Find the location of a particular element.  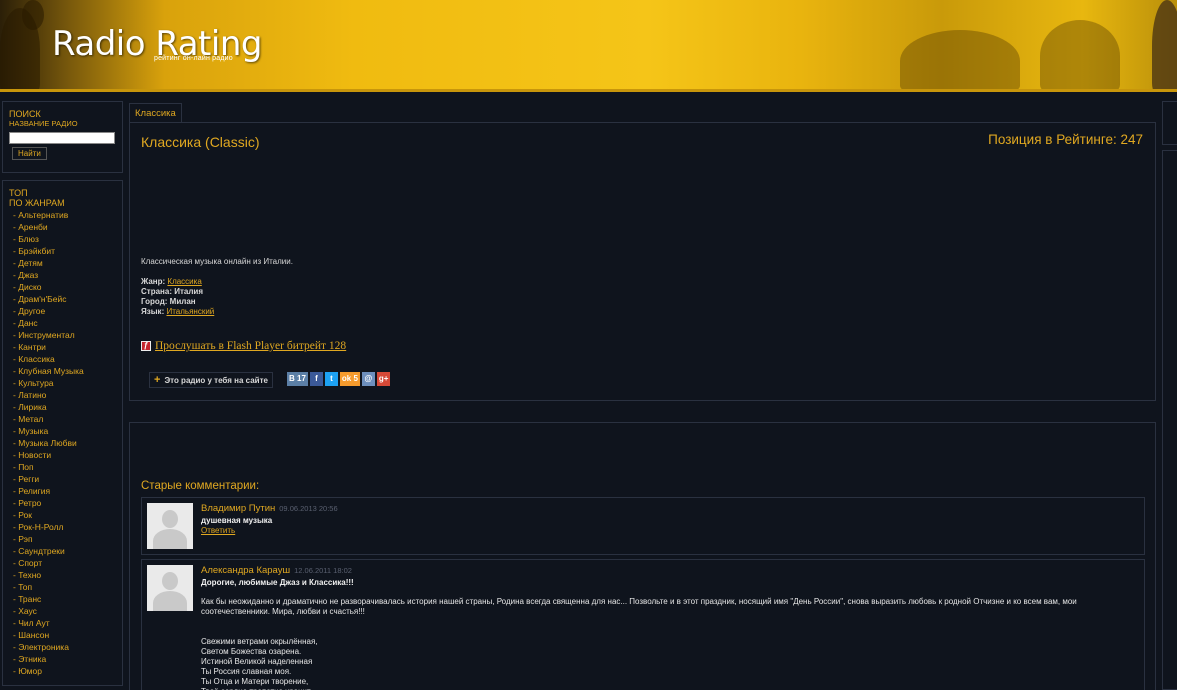

genre-item: - Классика is located at coordinates (62, 359).